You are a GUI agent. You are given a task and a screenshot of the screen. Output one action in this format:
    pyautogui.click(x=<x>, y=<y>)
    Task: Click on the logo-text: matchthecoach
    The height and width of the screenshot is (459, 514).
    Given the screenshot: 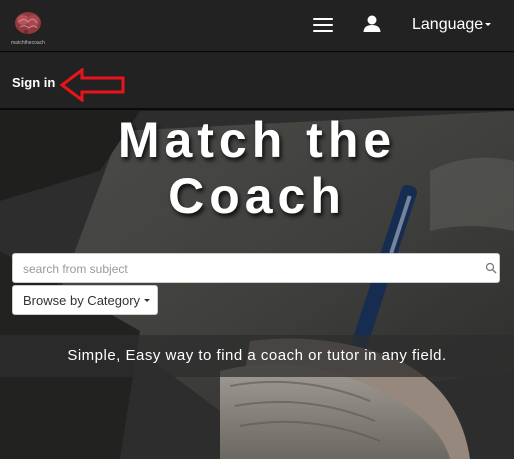 What is the action you would take?
    pyautogui.click(x=28, y=43)
    